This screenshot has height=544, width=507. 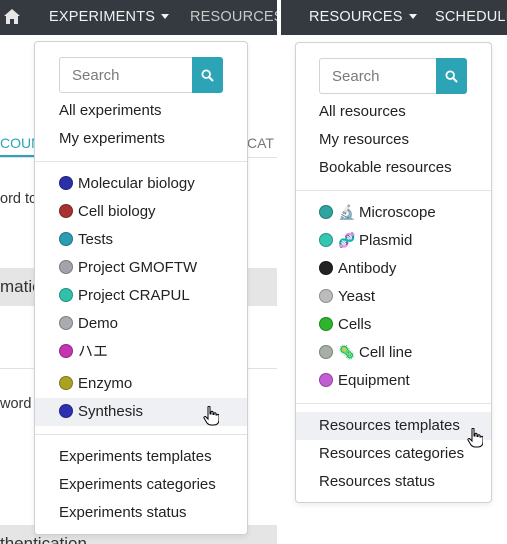 I want to click on category-label: Cells, so click(x=355, y=324).